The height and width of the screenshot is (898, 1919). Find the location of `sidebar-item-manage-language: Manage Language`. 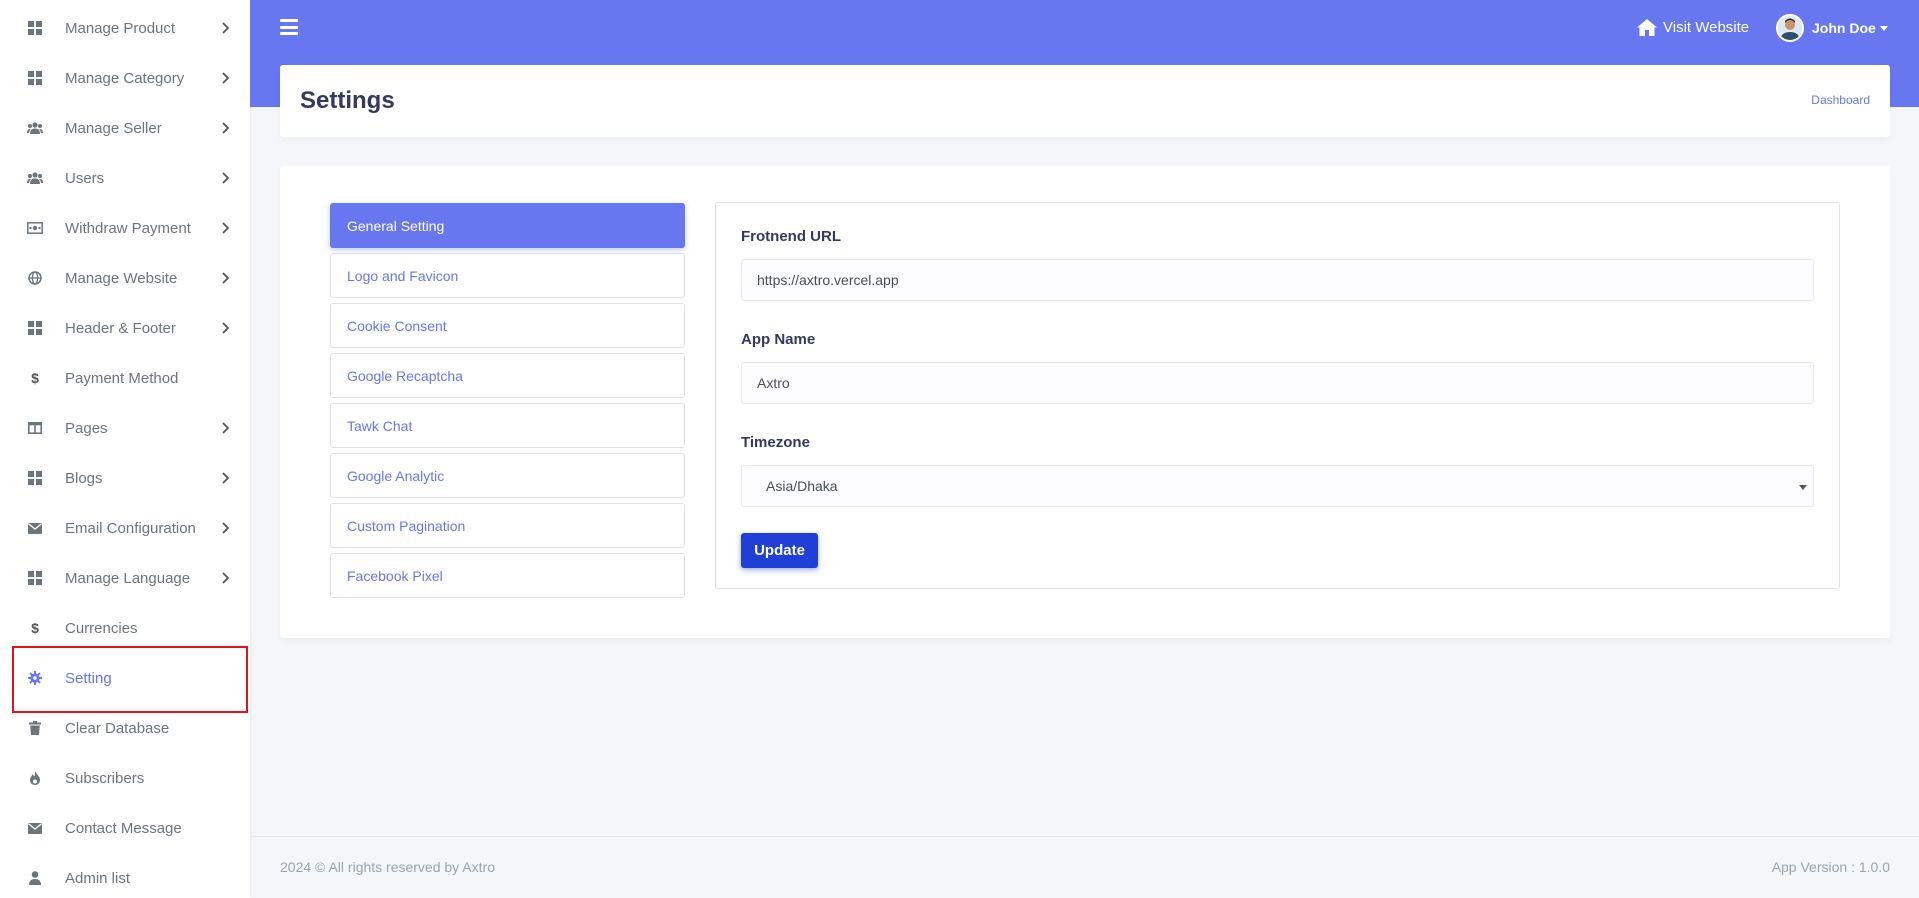

sidebar-item-manage-language: Manage Language is located at coordinates (125, 578).